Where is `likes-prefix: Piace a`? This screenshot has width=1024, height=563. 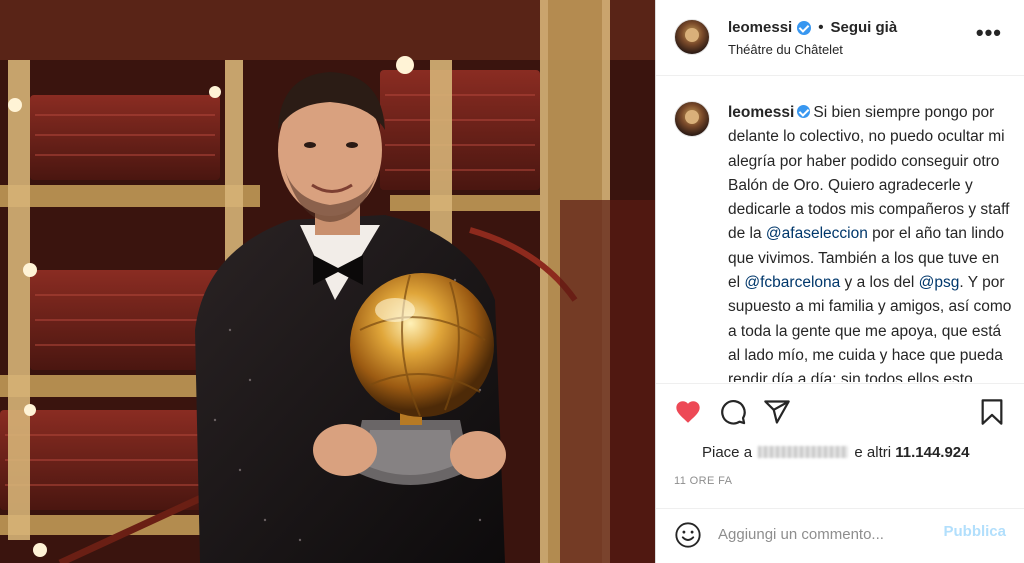 likes-prefix: Piace a is located at coordinates (727, 452).